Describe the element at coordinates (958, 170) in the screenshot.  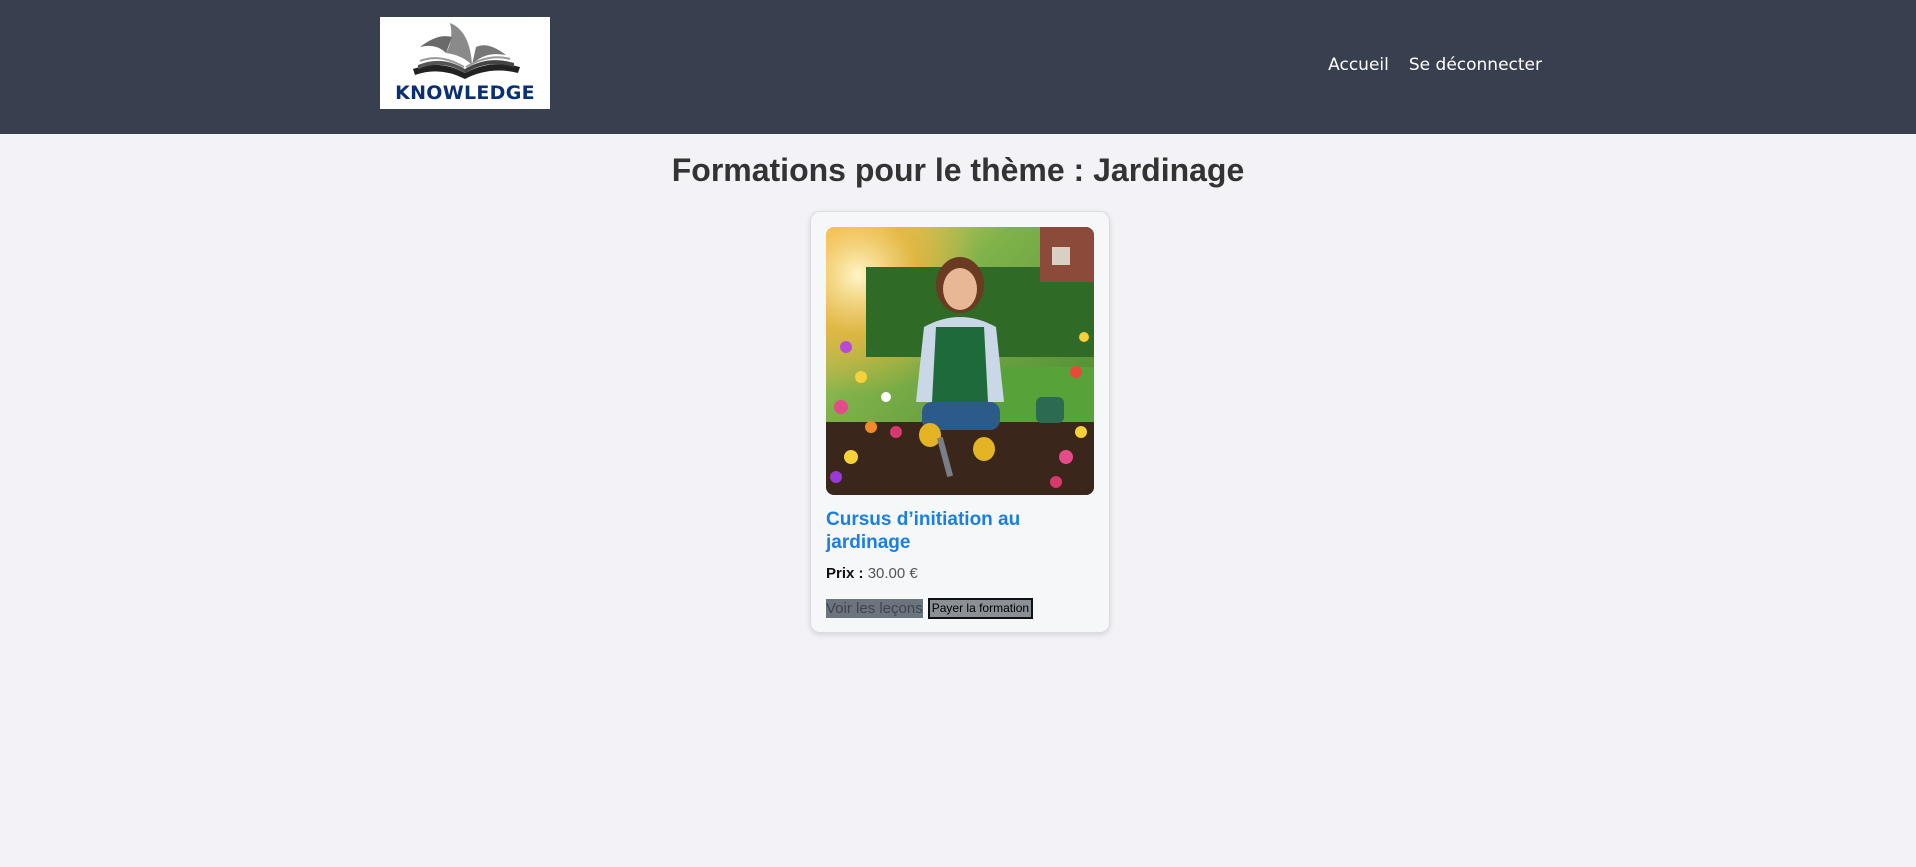
I see `page-title: Formations pour le thème : Jardinage` at that location.